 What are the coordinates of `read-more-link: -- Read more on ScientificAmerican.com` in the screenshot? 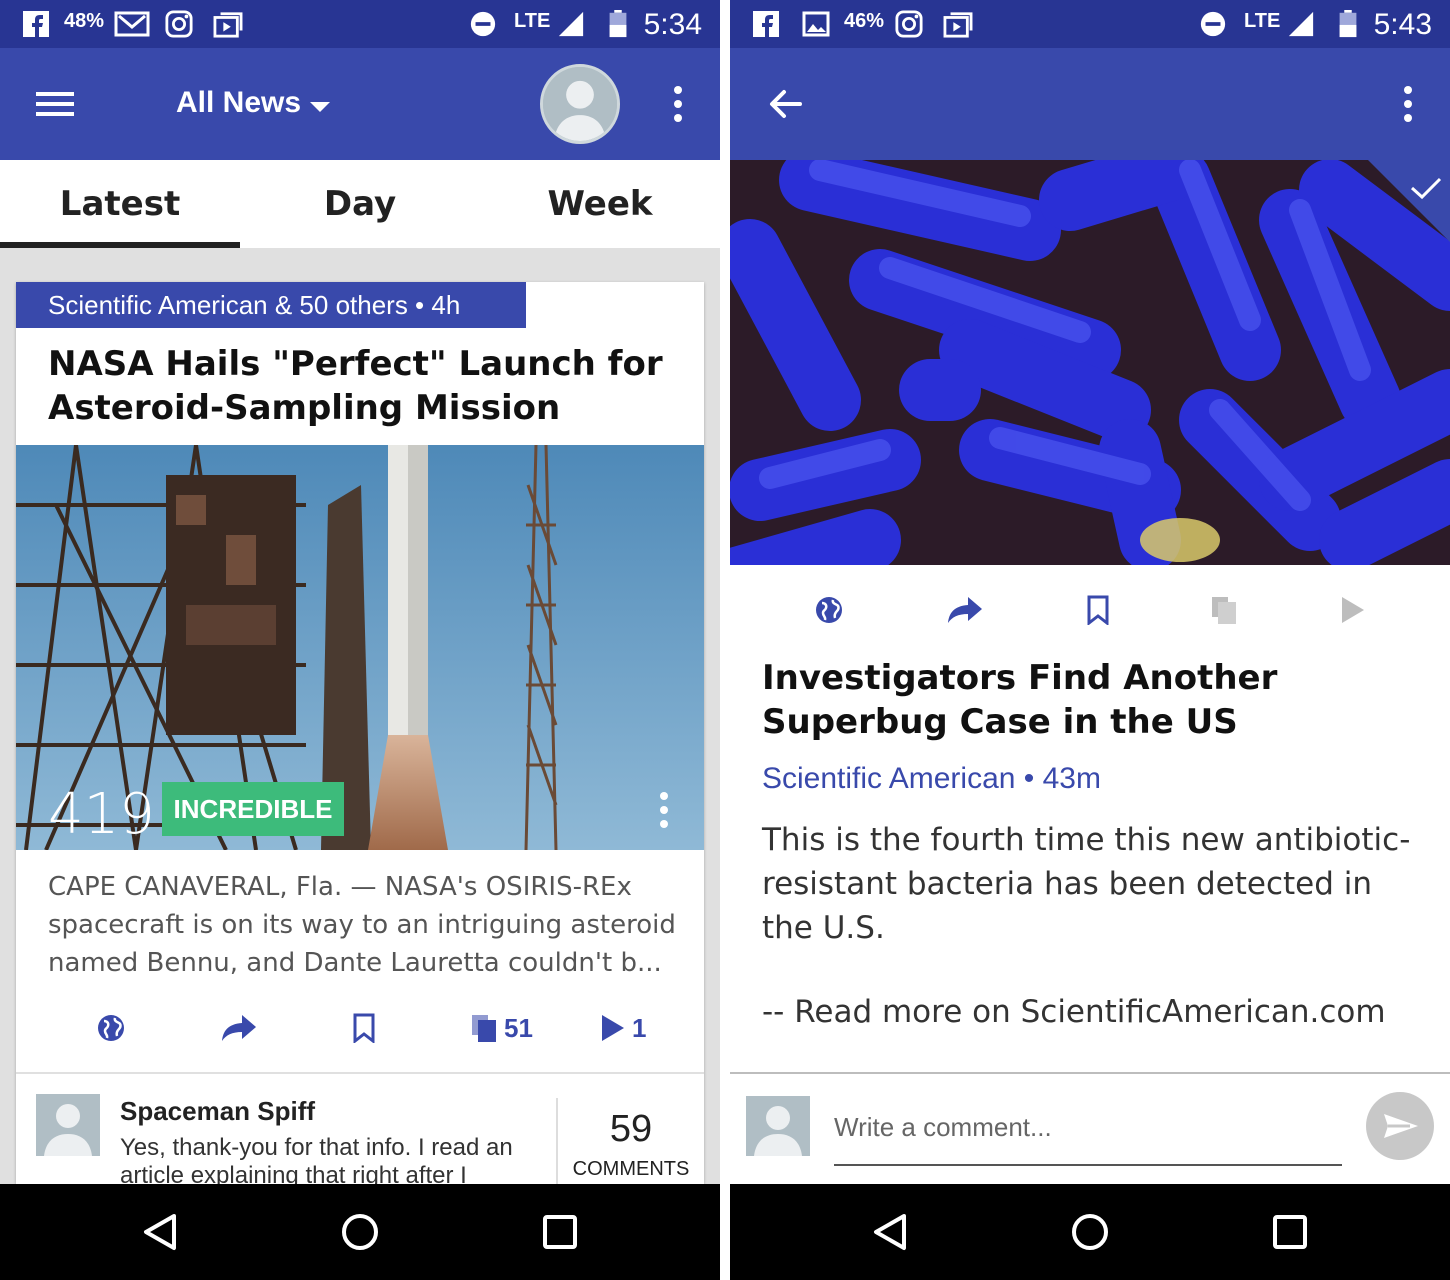 It's located at (1092, 1012).